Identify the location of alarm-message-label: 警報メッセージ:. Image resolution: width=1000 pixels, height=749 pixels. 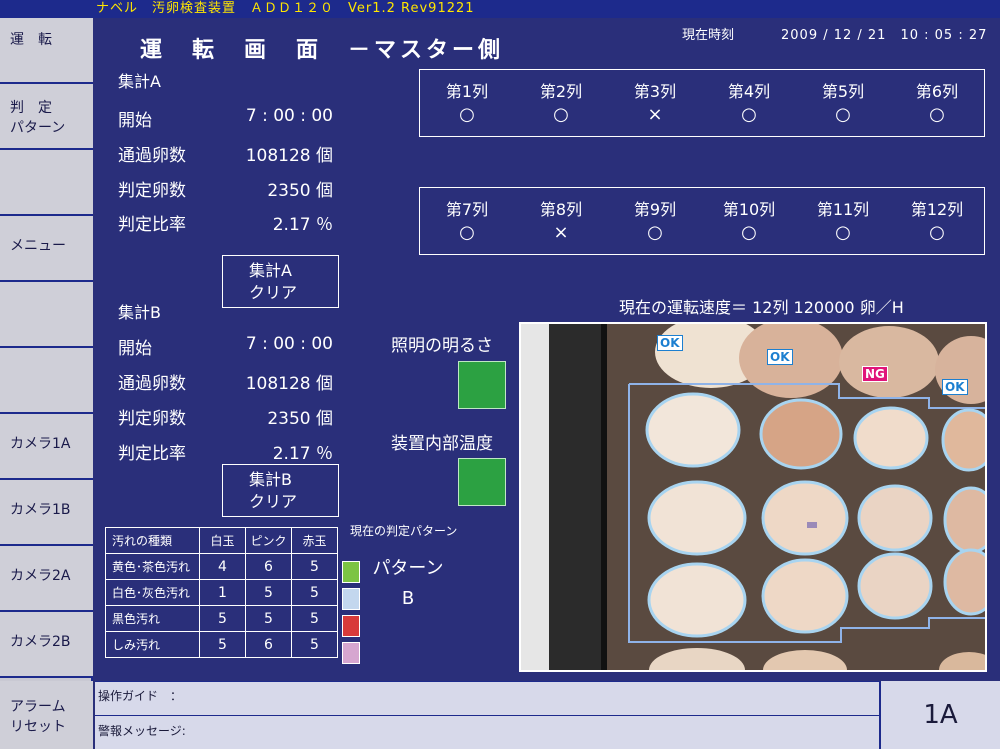
(142, 731).